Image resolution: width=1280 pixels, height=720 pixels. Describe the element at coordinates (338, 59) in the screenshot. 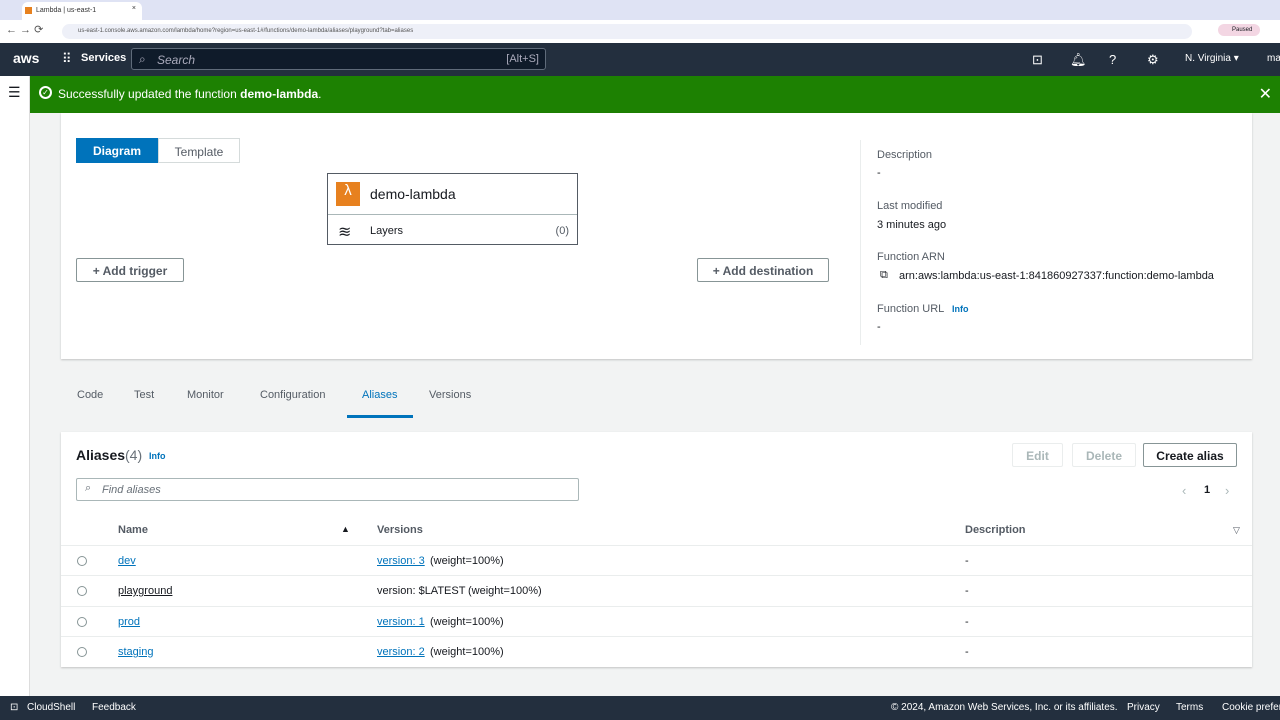

I see `search-input: ⌕ Search [Alt+S]` at that location.